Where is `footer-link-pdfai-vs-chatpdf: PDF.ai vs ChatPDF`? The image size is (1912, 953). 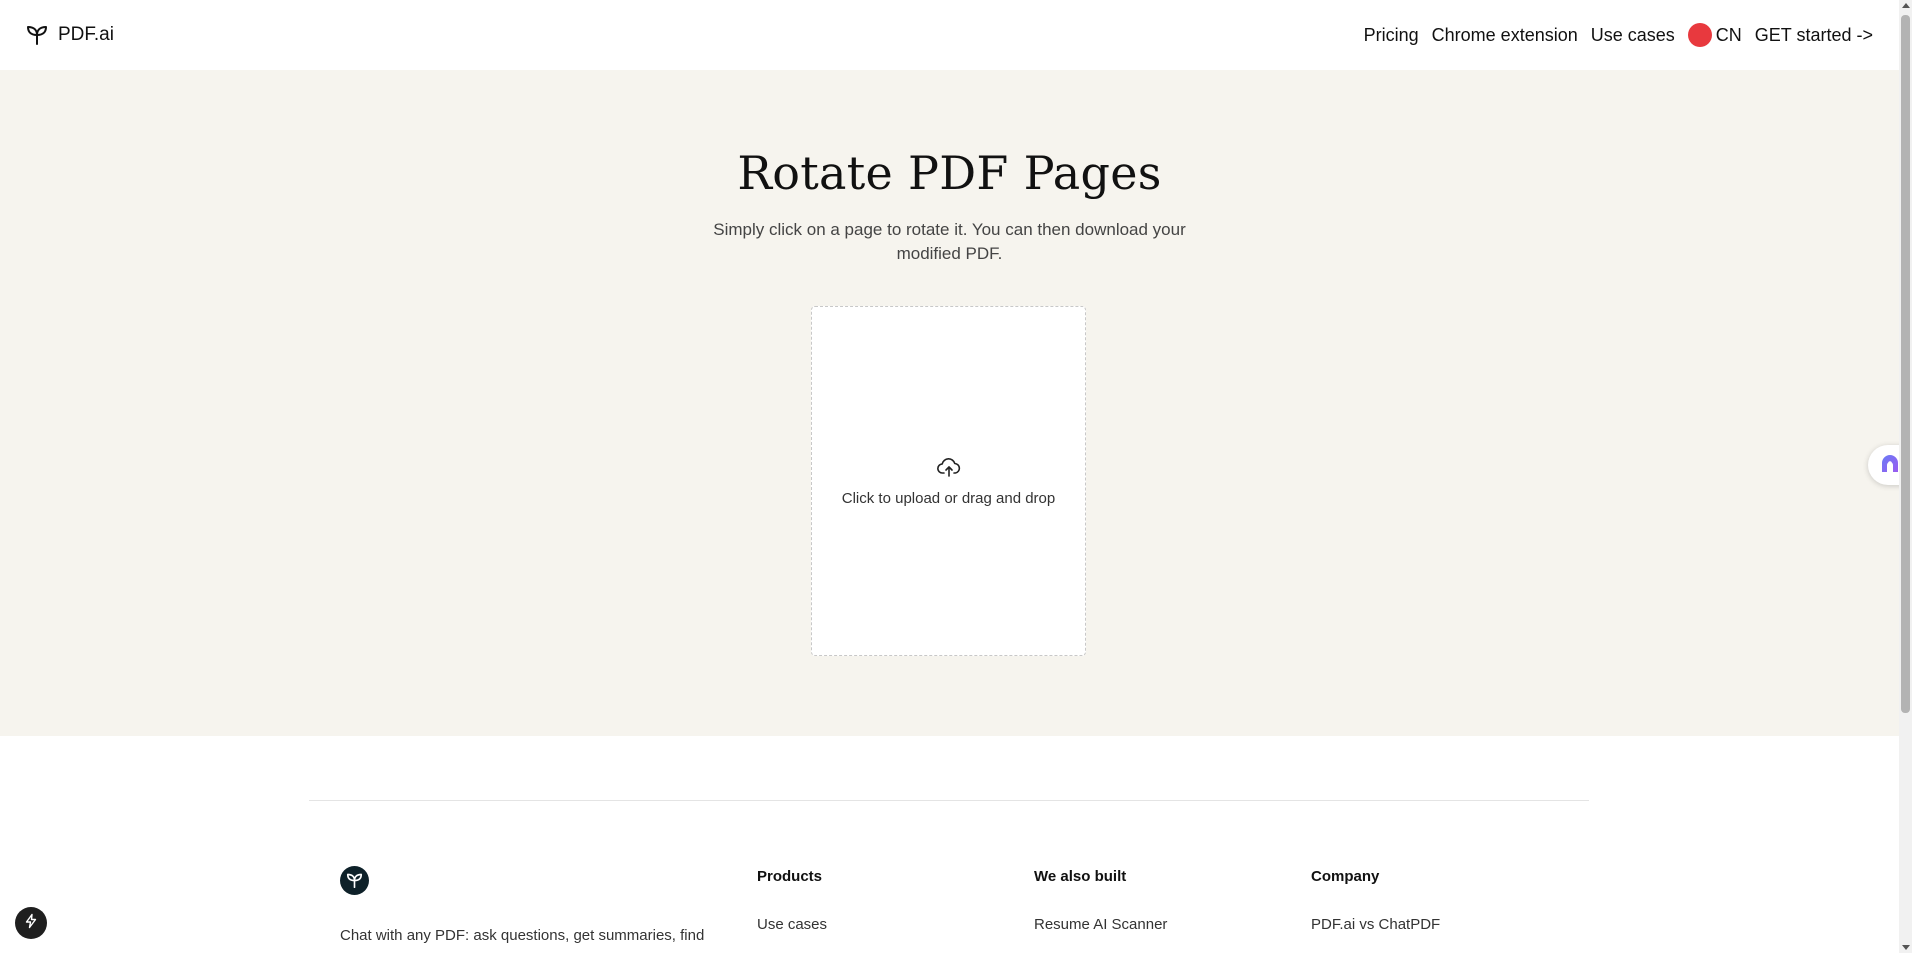
footer-link-pdfai-vs-chatpdf: PDF.ai vs ChatPDF is located at coordinates (1375, 924).